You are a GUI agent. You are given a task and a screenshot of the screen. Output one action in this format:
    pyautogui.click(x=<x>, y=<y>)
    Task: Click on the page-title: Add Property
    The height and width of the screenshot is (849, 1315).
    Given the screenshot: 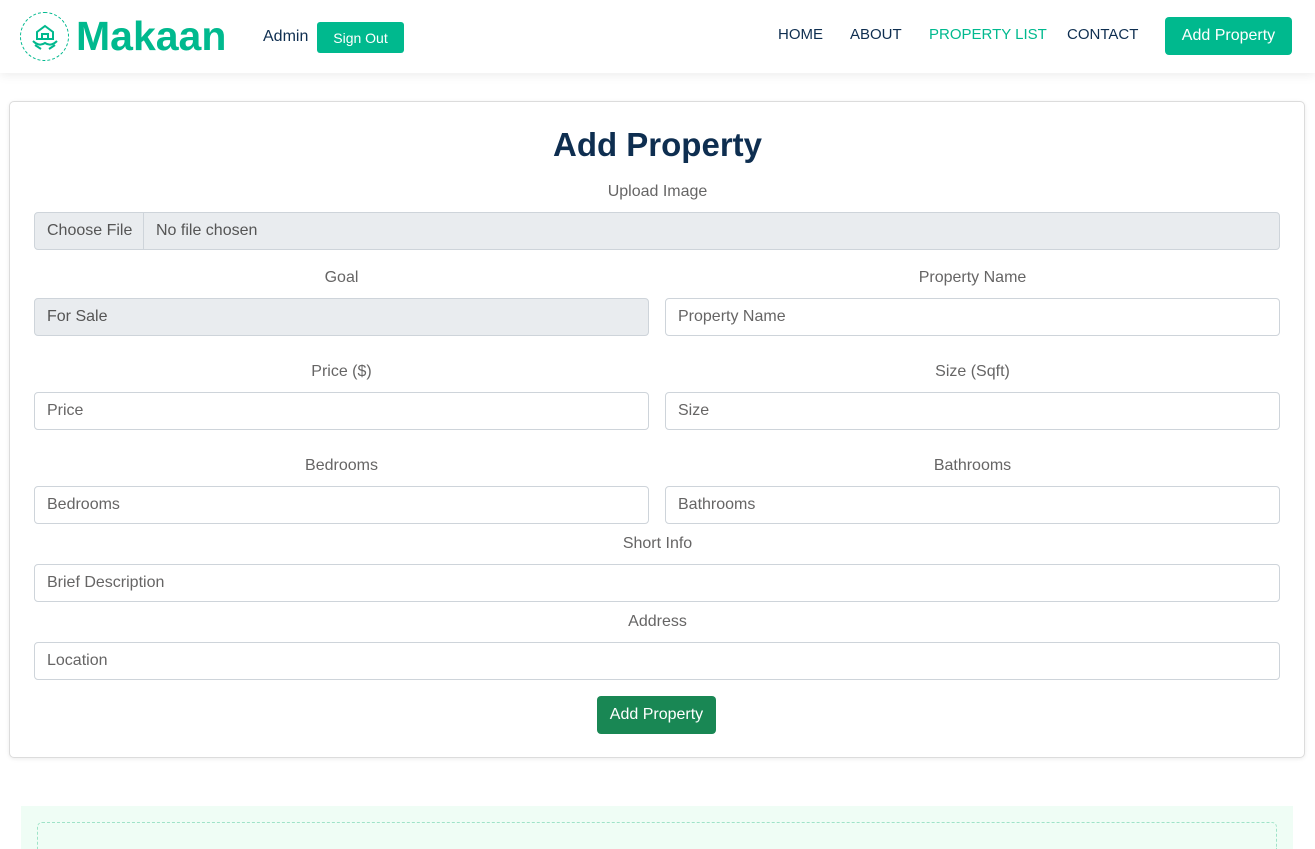 What is the action you would take?
    pyautogui.click(x=657, y=144)
    